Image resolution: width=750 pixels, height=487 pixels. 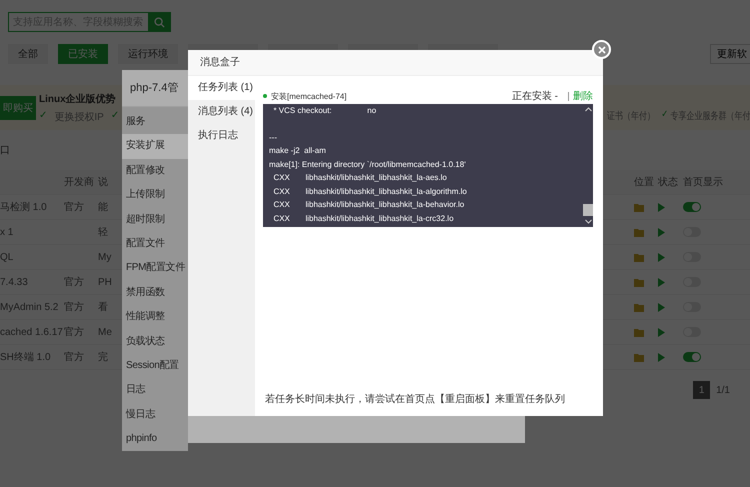 I want to click on search-button, so click(x=159, y=22).